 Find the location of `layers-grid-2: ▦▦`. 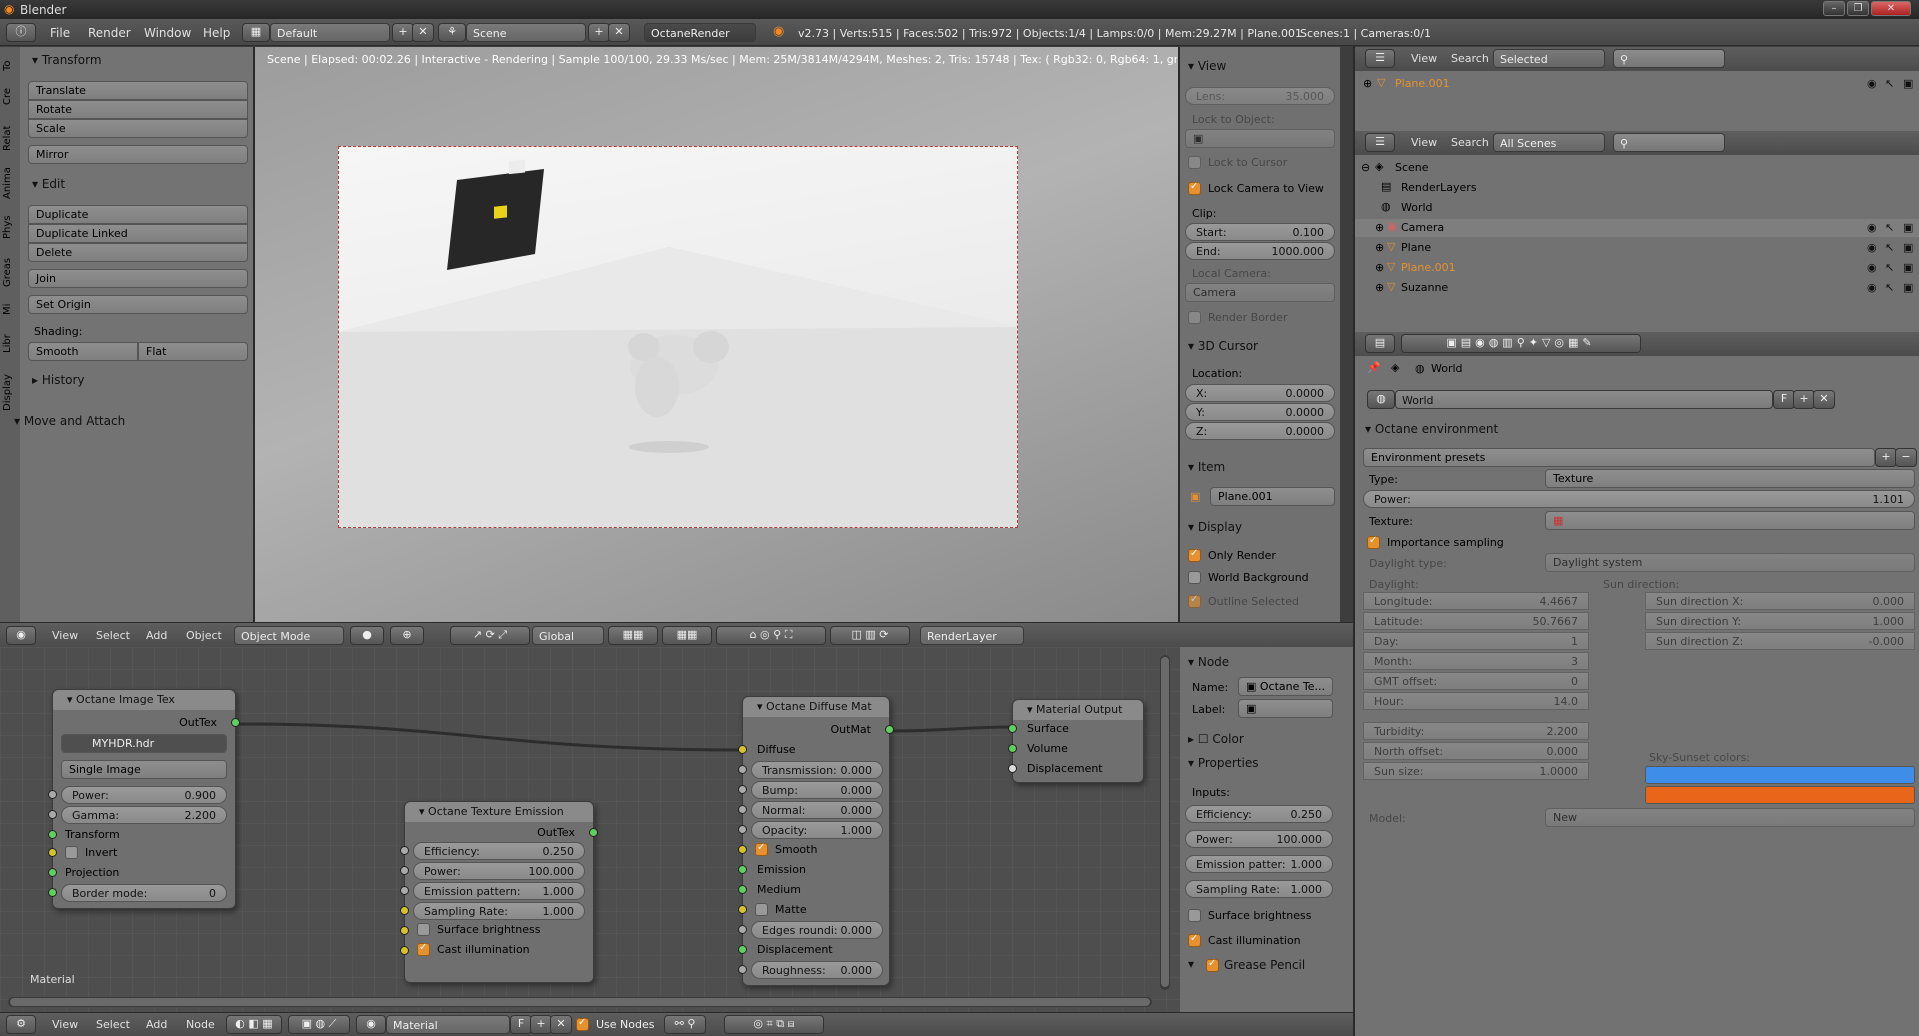

layers-grid-2: ▦▦ is located at coordinates (687, 635).